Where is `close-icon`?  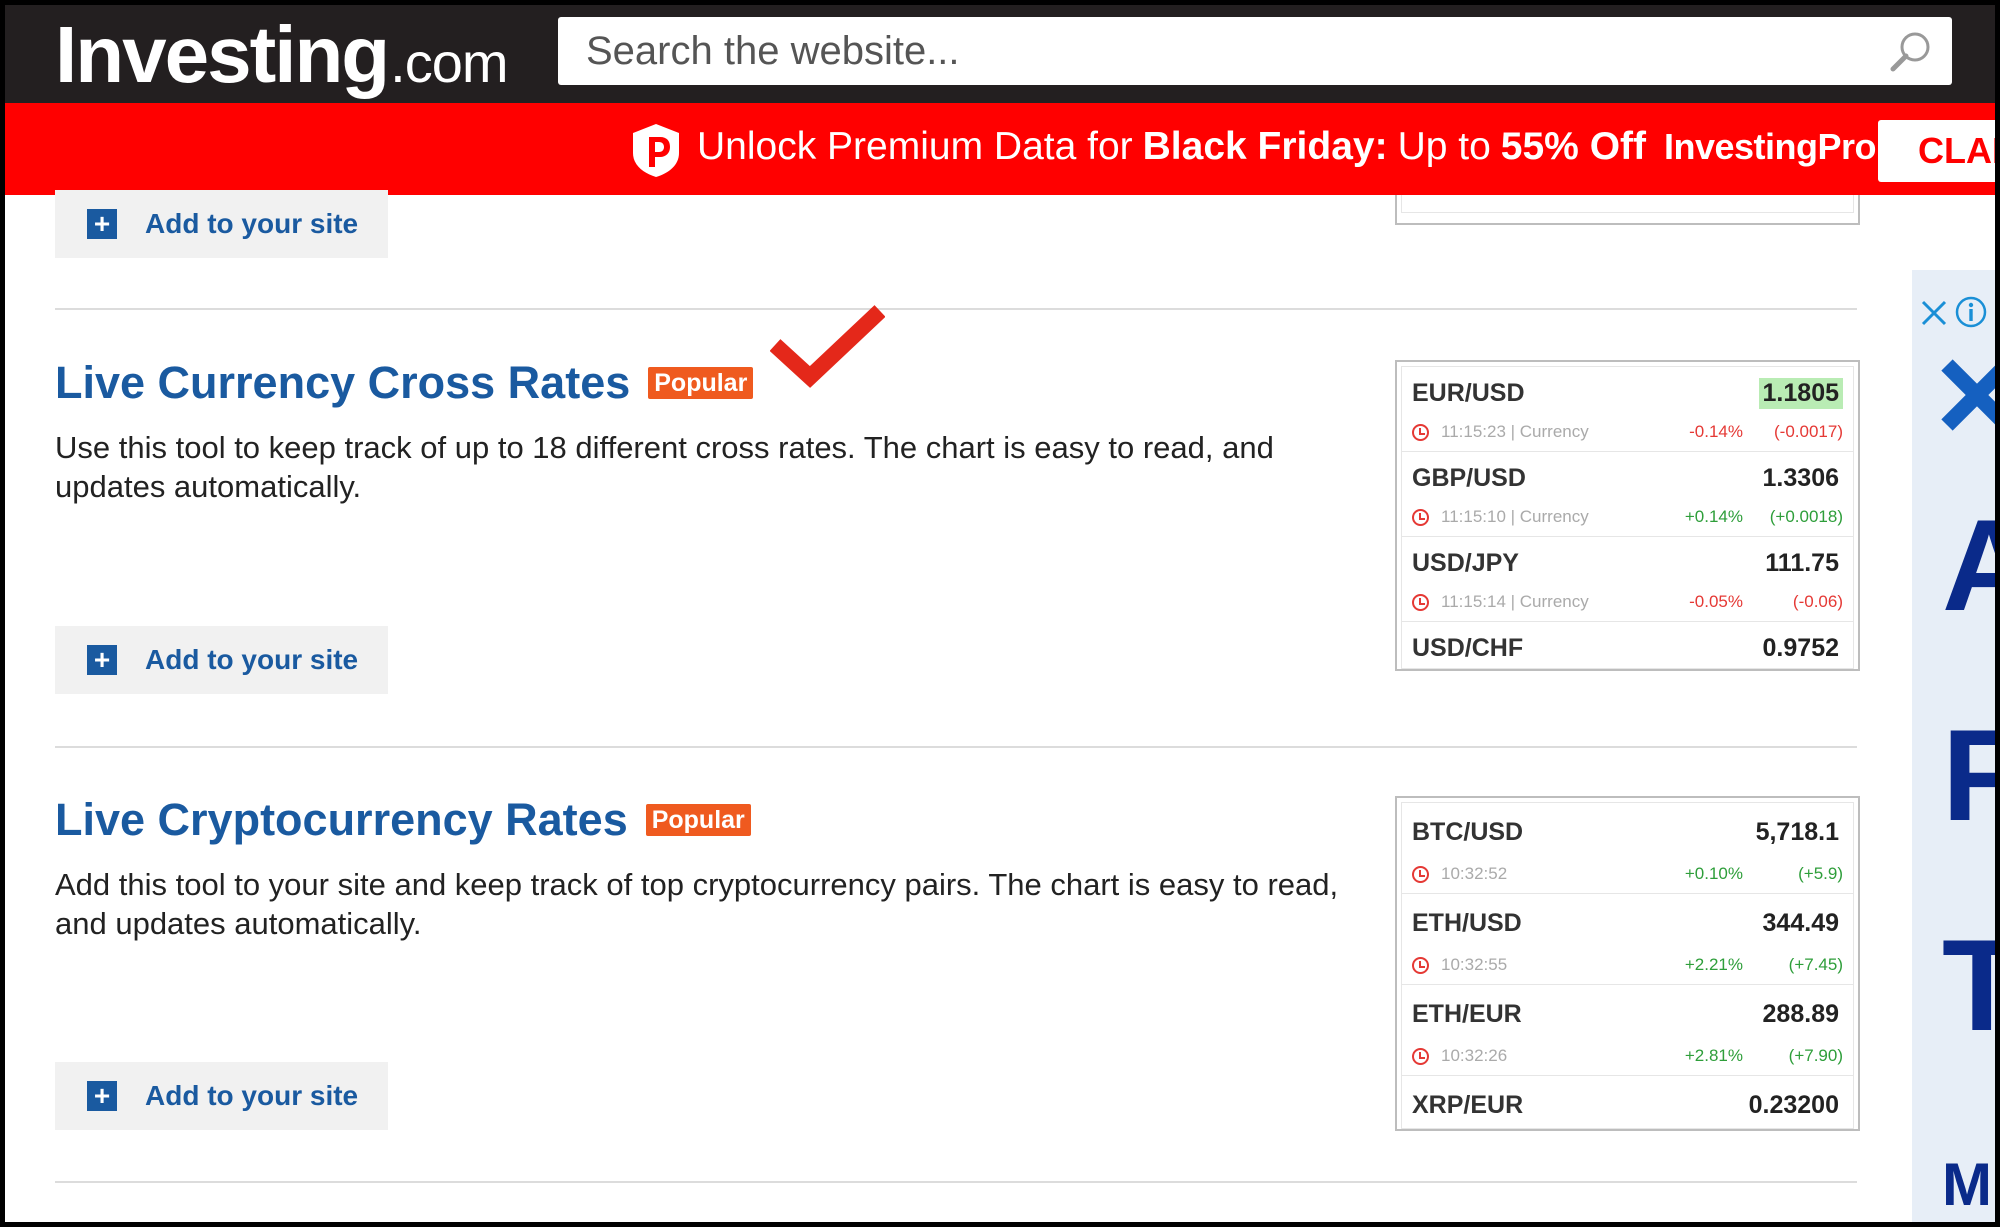
close-icon is located at coordinates (1934, 313).